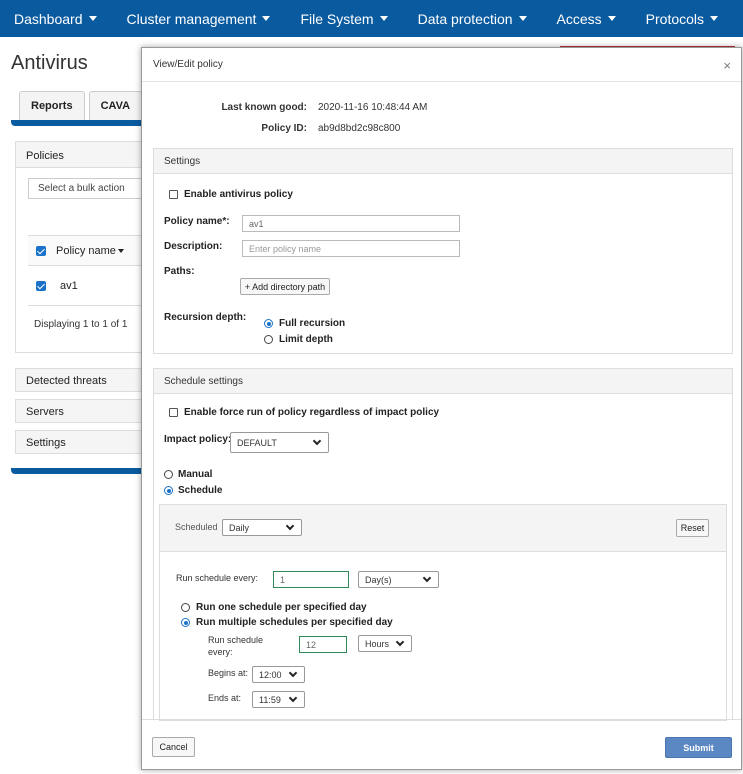 The height and width of the screenshot is (774, 743). I want to click on impact-policy-select: DEFAULT, so click(279, 442).